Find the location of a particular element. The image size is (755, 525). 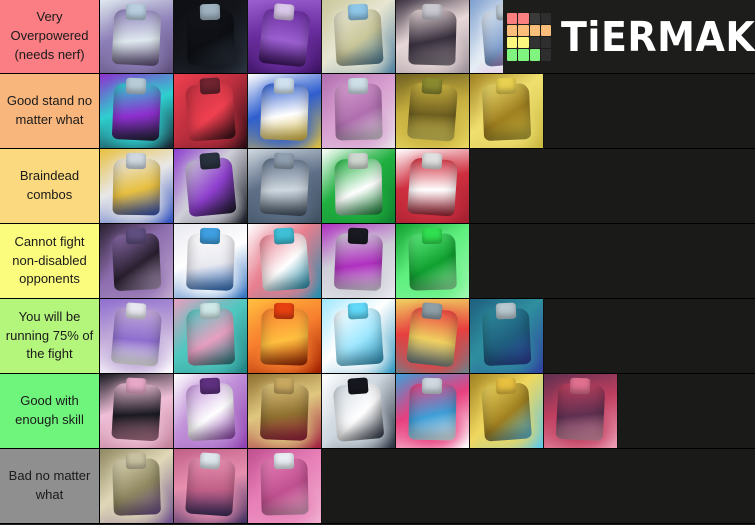

tier-label: Bad no matter what is located at coordinates (50, 486).